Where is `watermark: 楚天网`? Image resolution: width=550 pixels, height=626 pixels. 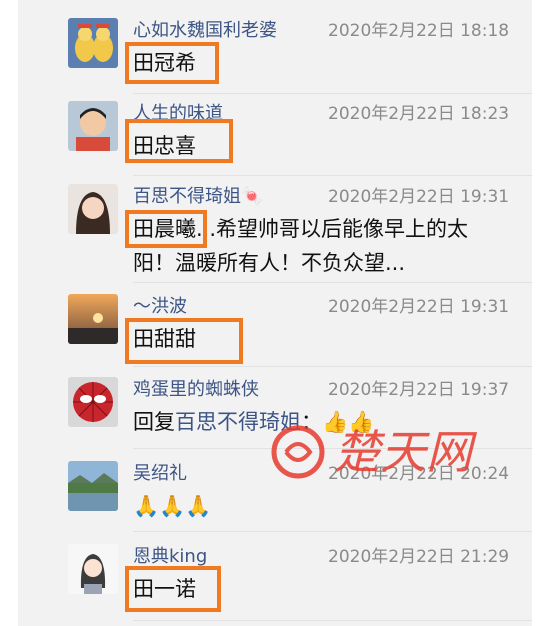 watermark: 楚天网 is located at coordinates (387, 450).